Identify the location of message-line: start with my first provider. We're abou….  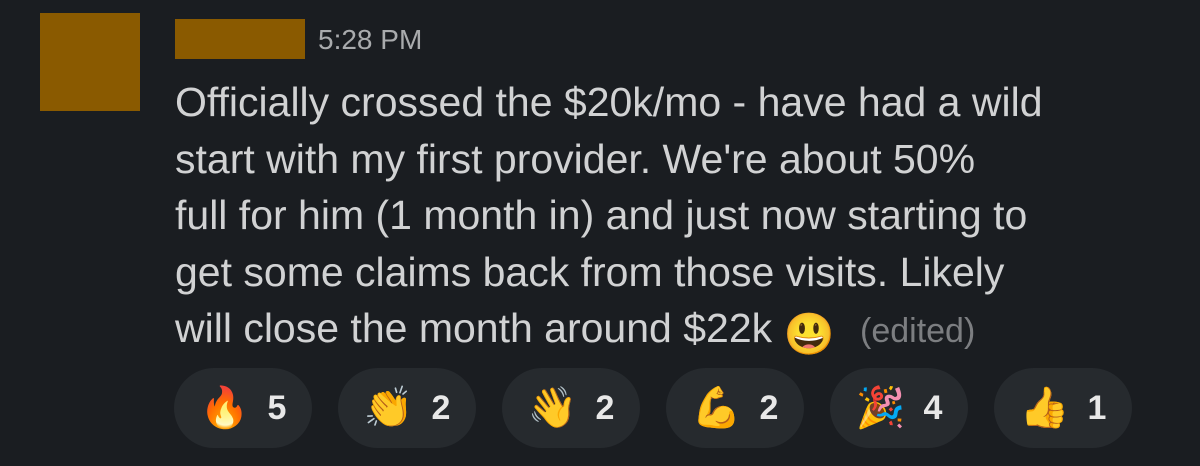
(575, 158).